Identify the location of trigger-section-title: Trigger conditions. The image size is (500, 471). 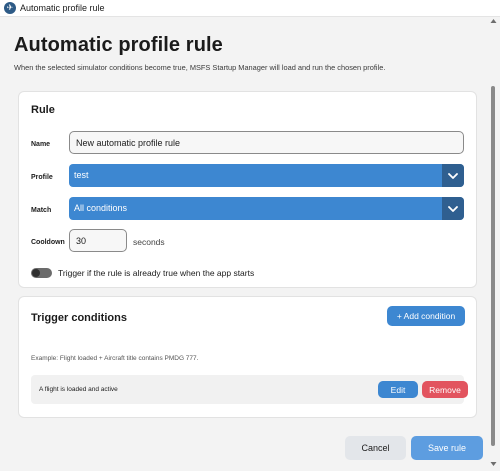
(79, 318).